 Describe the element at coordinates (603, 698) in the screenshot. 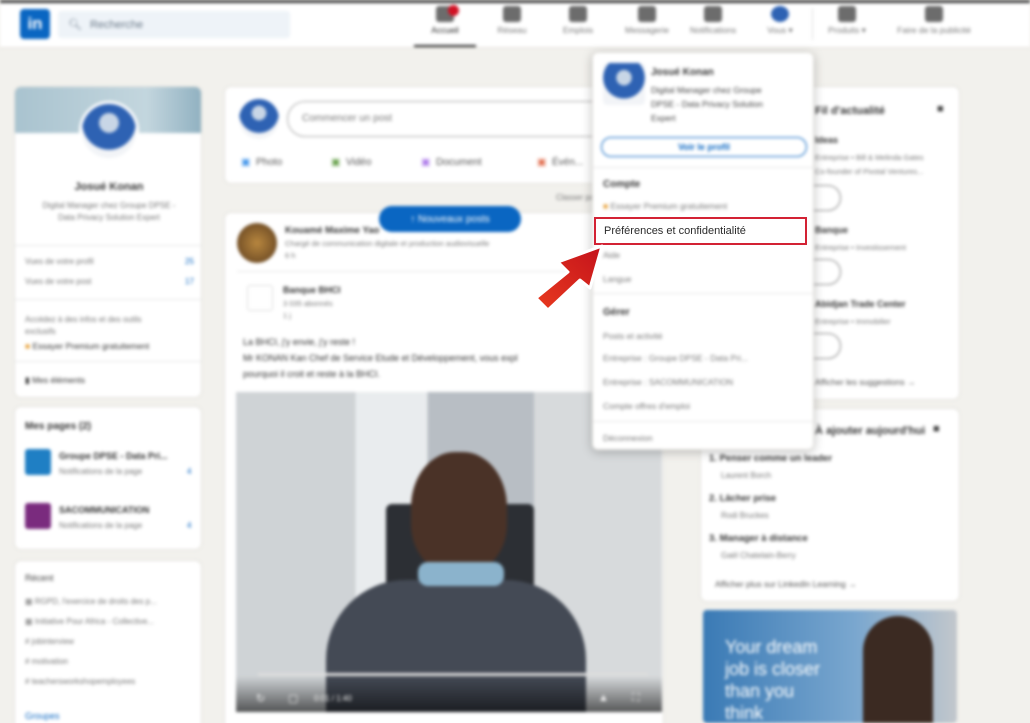

I see `volume-icon: ▲` at that location.